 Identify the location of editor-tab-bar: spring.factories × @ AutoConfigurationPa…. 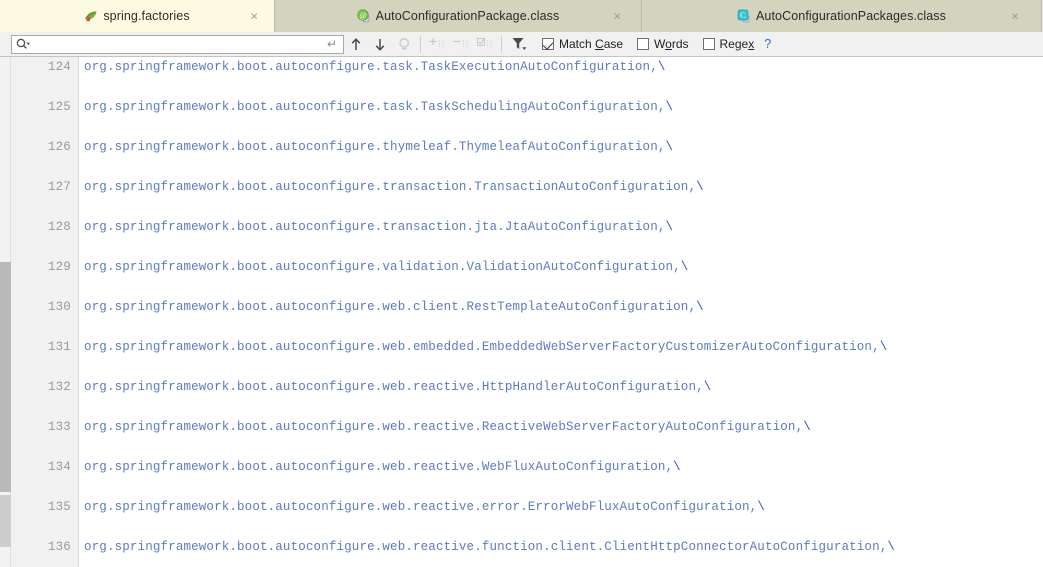
(521, 16).